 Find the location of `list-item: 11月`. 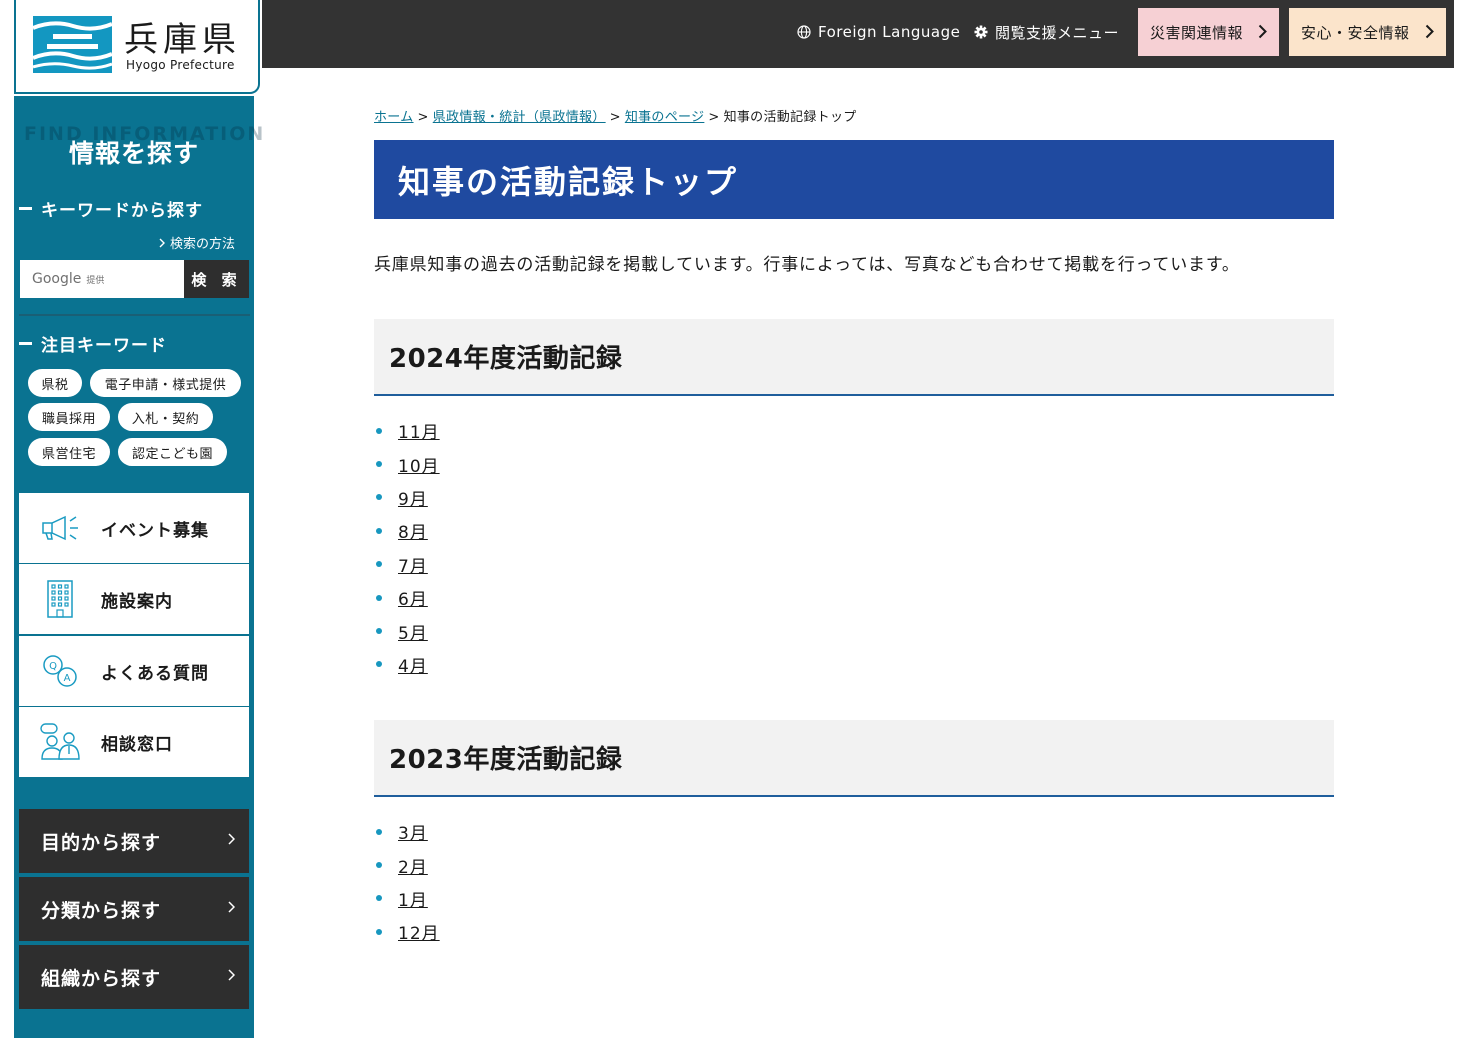

list-item: 11月 is located at coordinates (407, 430).